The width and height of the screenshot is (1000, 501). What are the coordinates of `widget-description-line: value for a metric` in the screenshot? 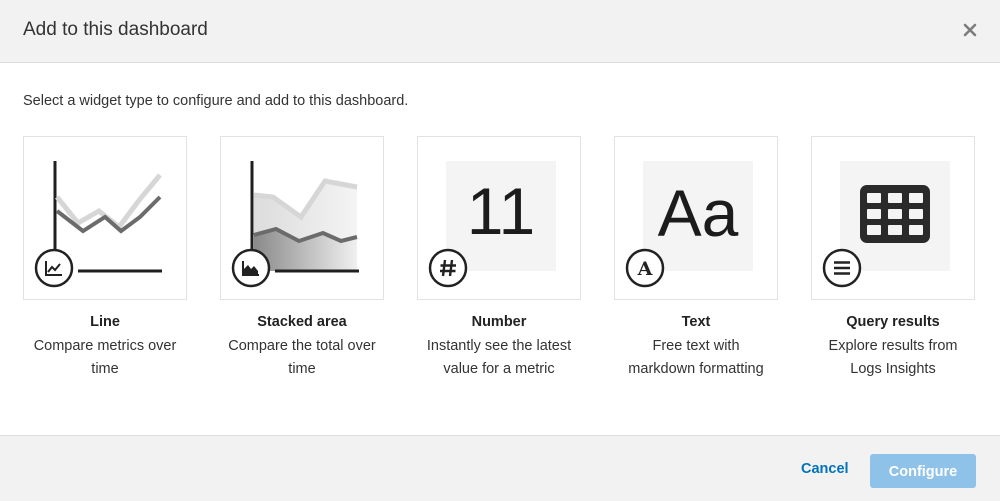 It's located at (499, 369).